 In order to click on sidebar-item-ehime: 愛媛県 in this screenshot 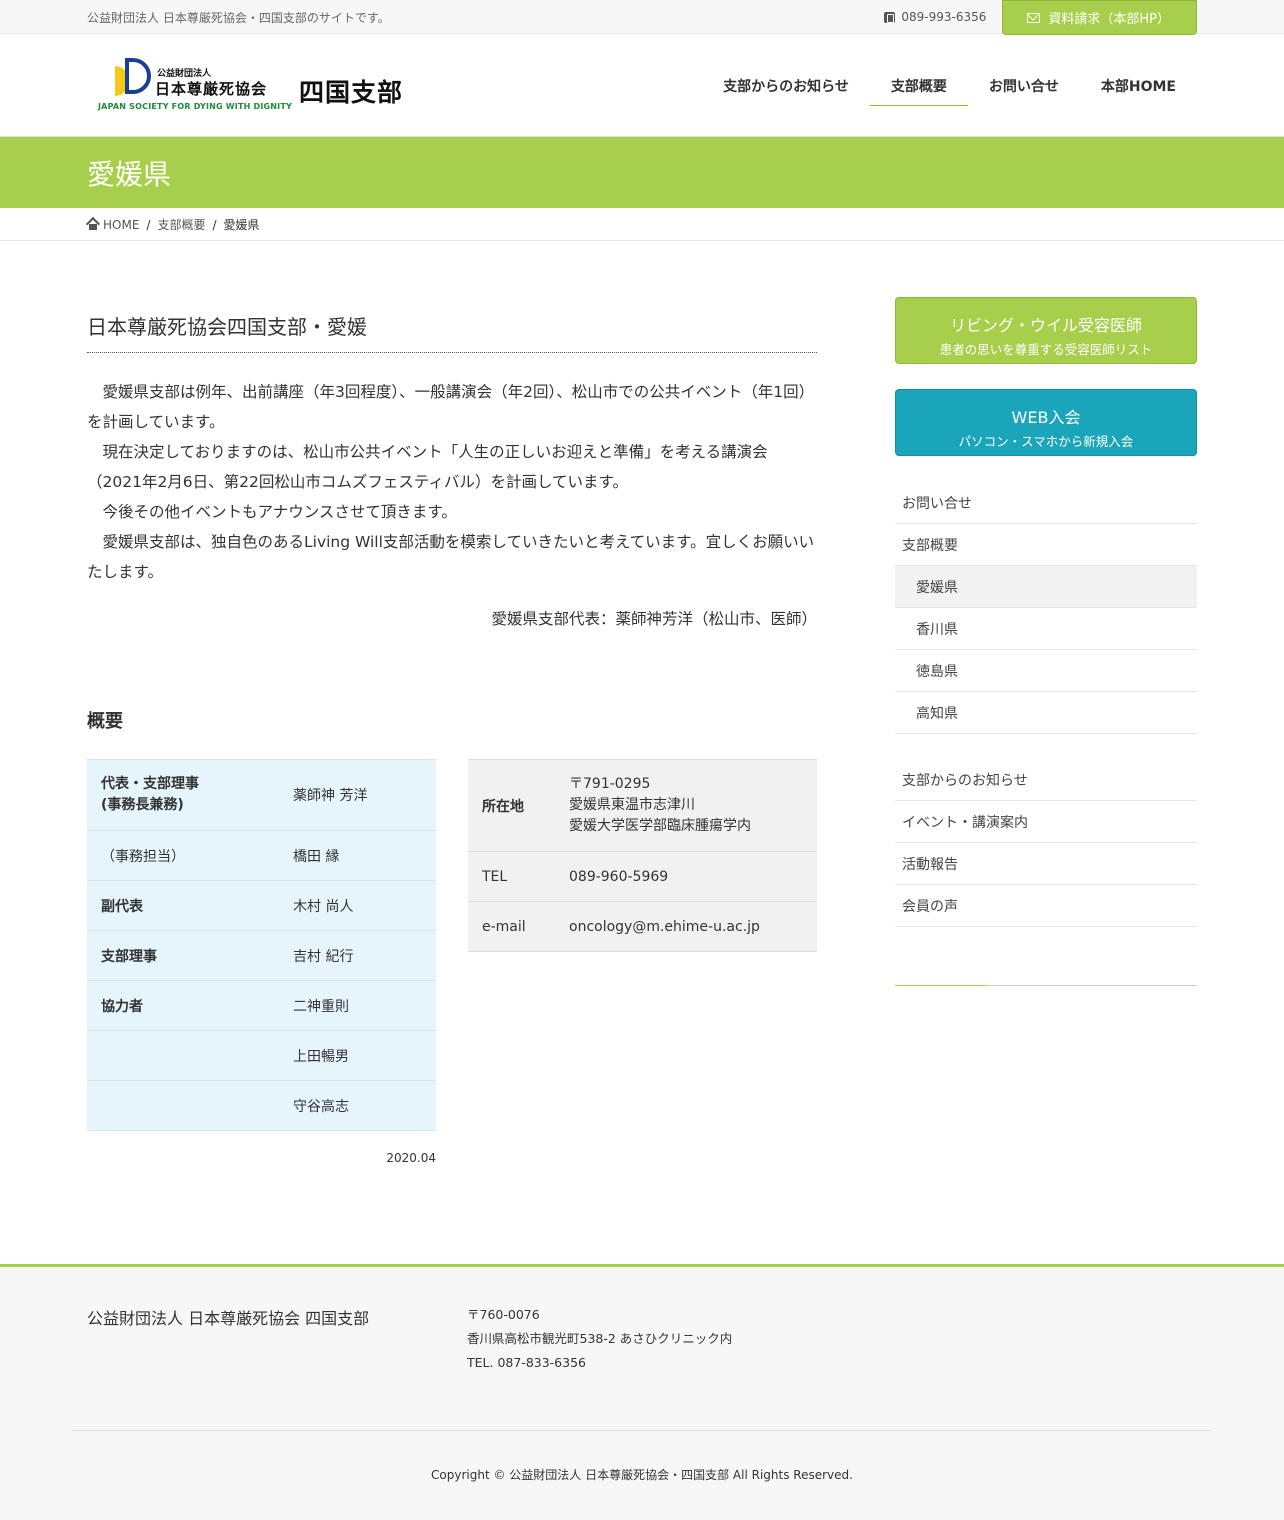, I will do `click(1046, 587)`.